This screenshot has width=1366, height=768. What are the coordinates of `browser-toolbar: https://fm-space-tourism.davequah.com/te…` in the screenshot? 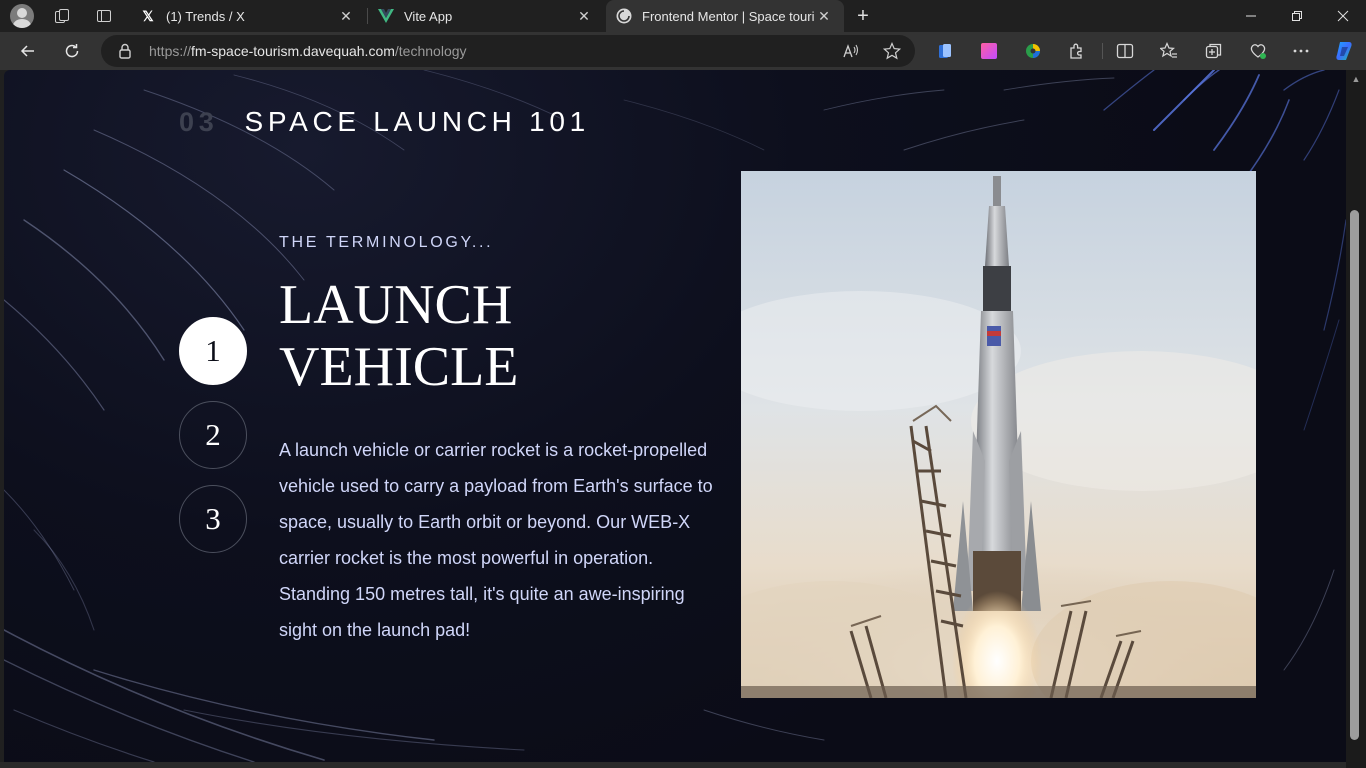 It's located at (683, 51).